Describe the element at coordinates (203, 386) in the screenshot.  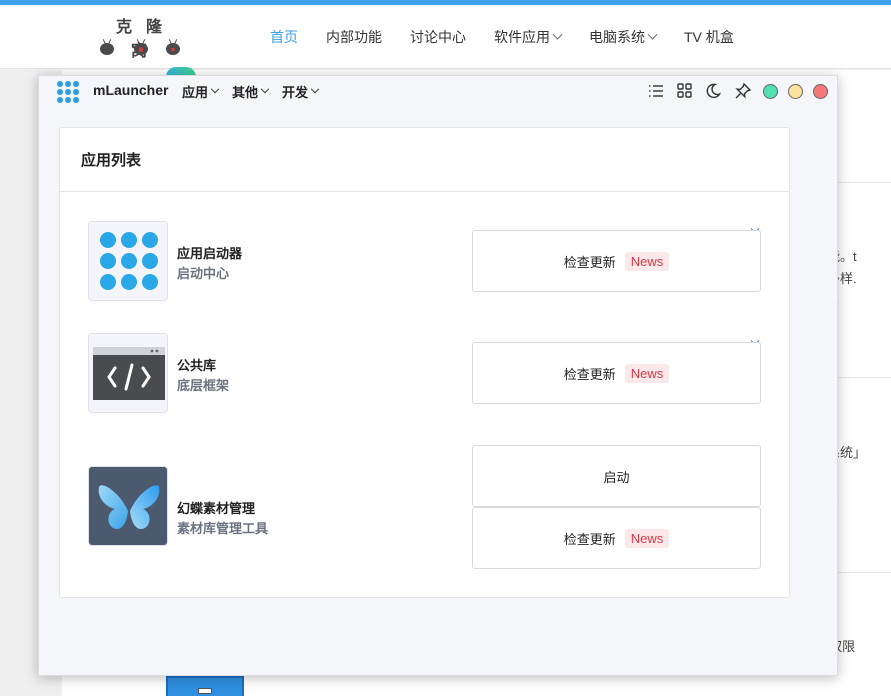
I see `app-desc: 底层框架` at that location.